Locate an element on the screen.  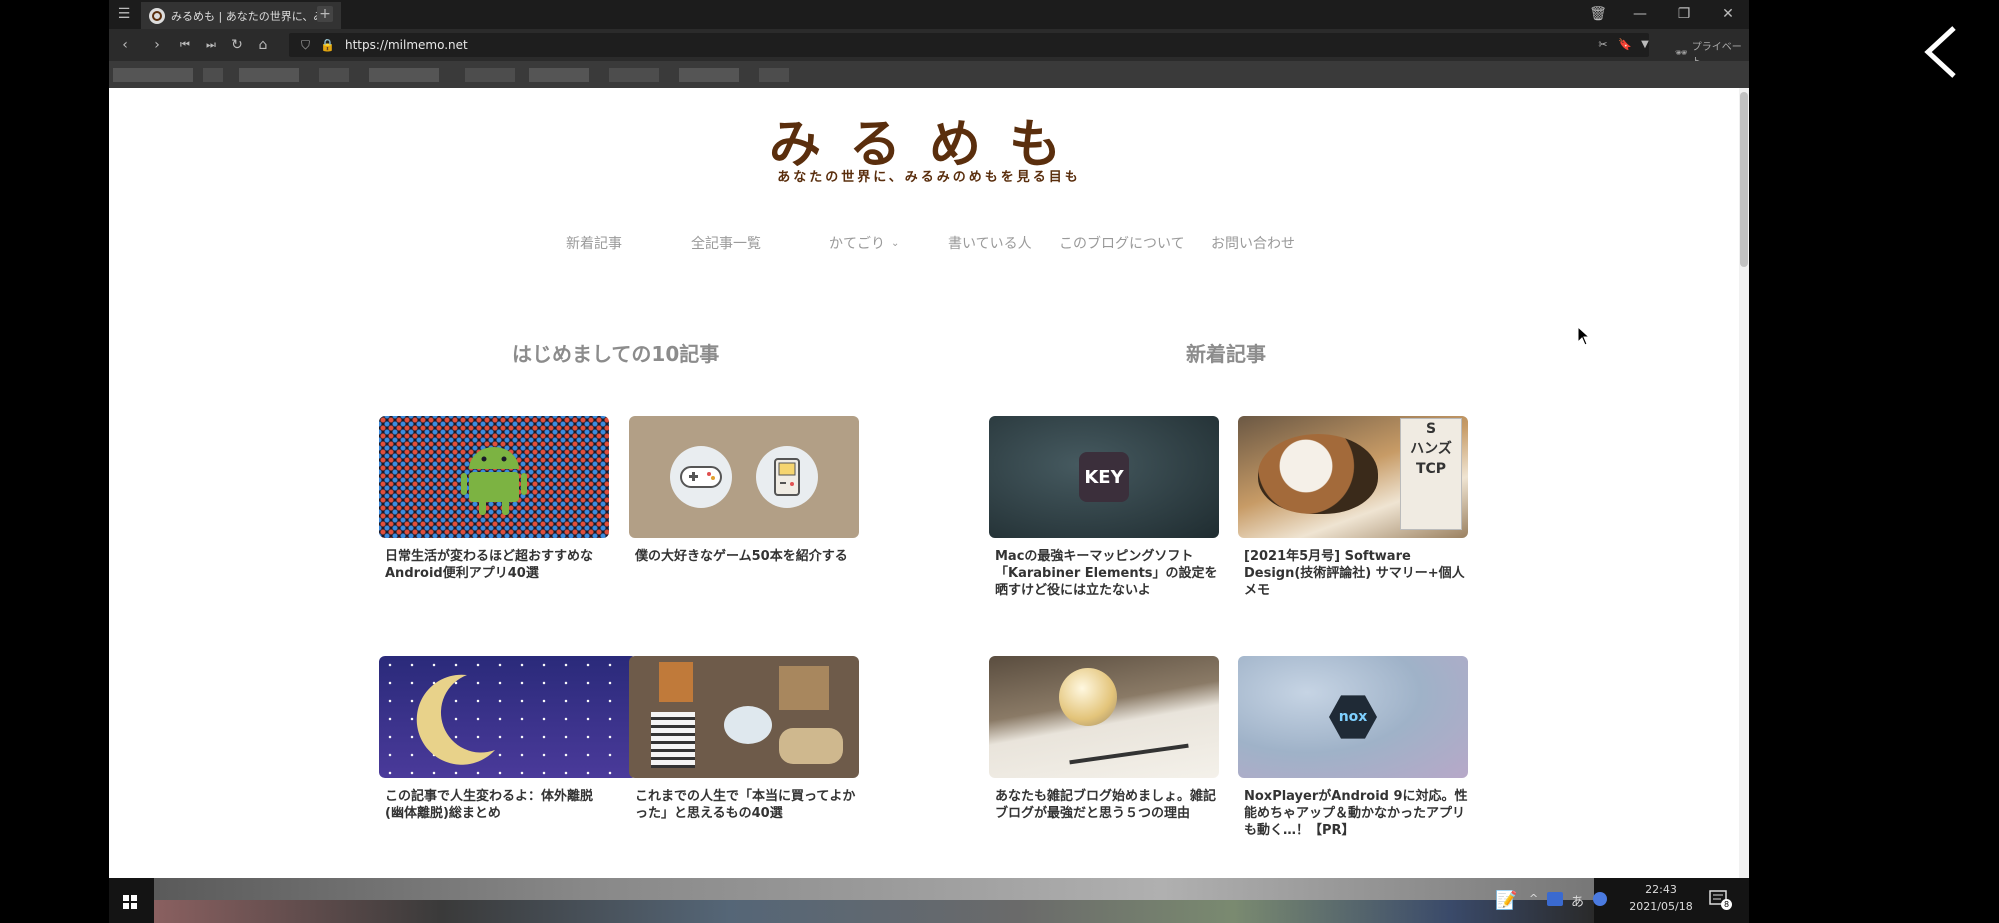
trash-icon: 🗑 is located at coordinates (1598, 14).